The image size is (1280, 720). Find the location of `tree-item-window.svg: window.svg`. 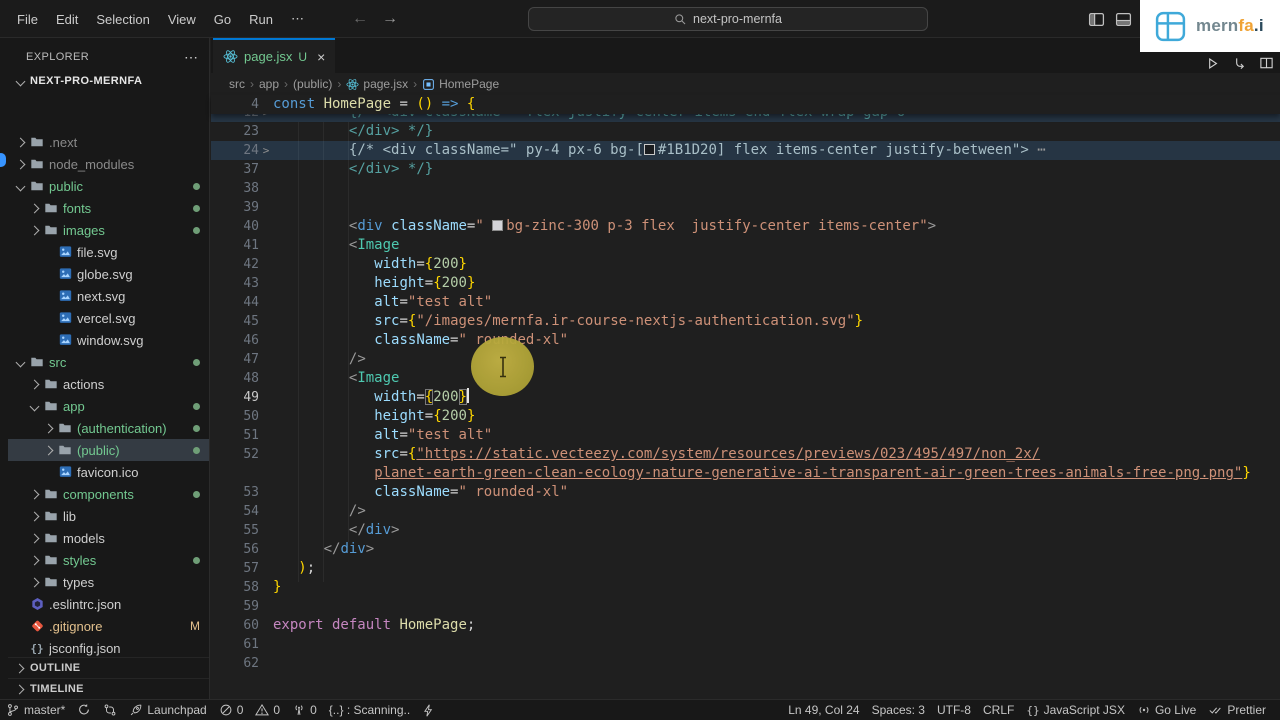

tree-item-window.svg: window.svg is located at coordinates (108, 340).